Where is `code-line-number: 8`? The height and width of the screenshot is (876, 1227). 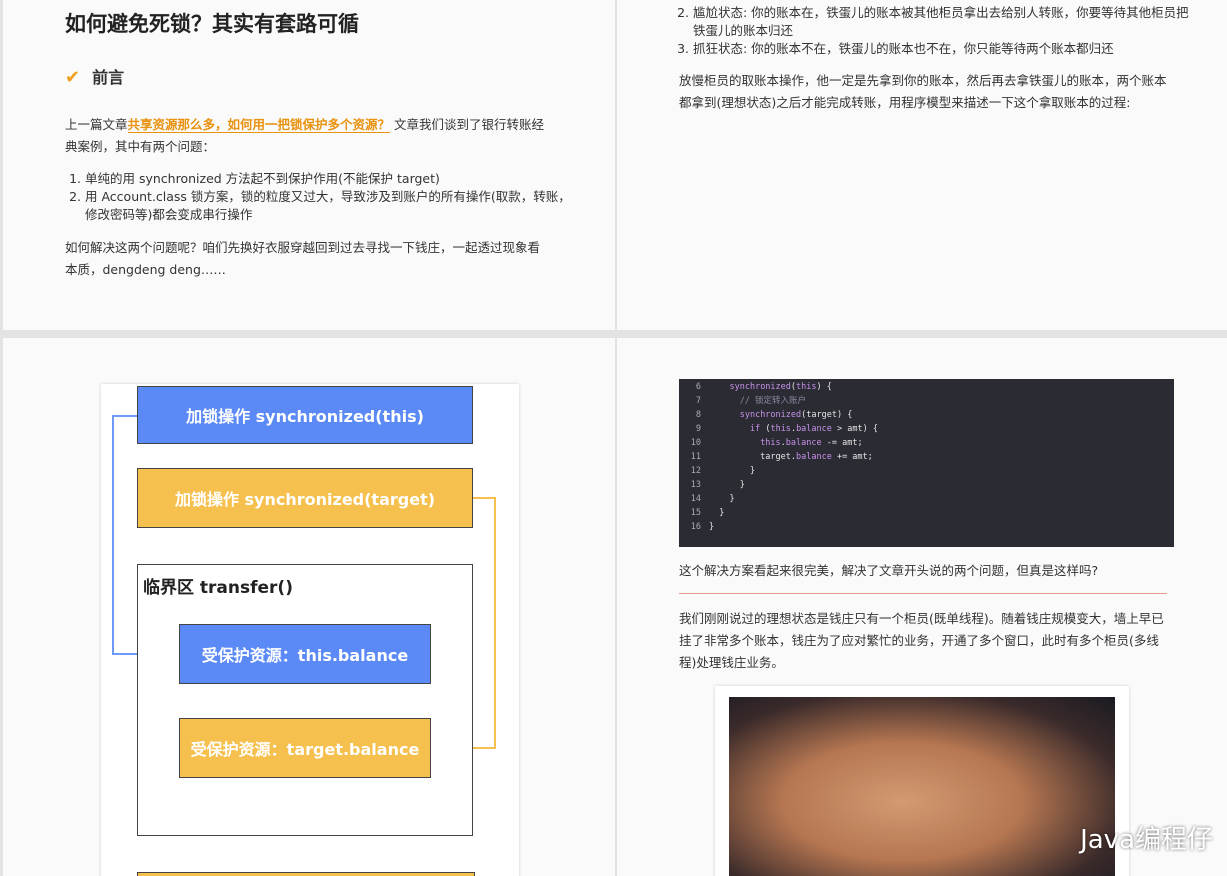
code-line-number: 8 is located at coordinates (698, 415).